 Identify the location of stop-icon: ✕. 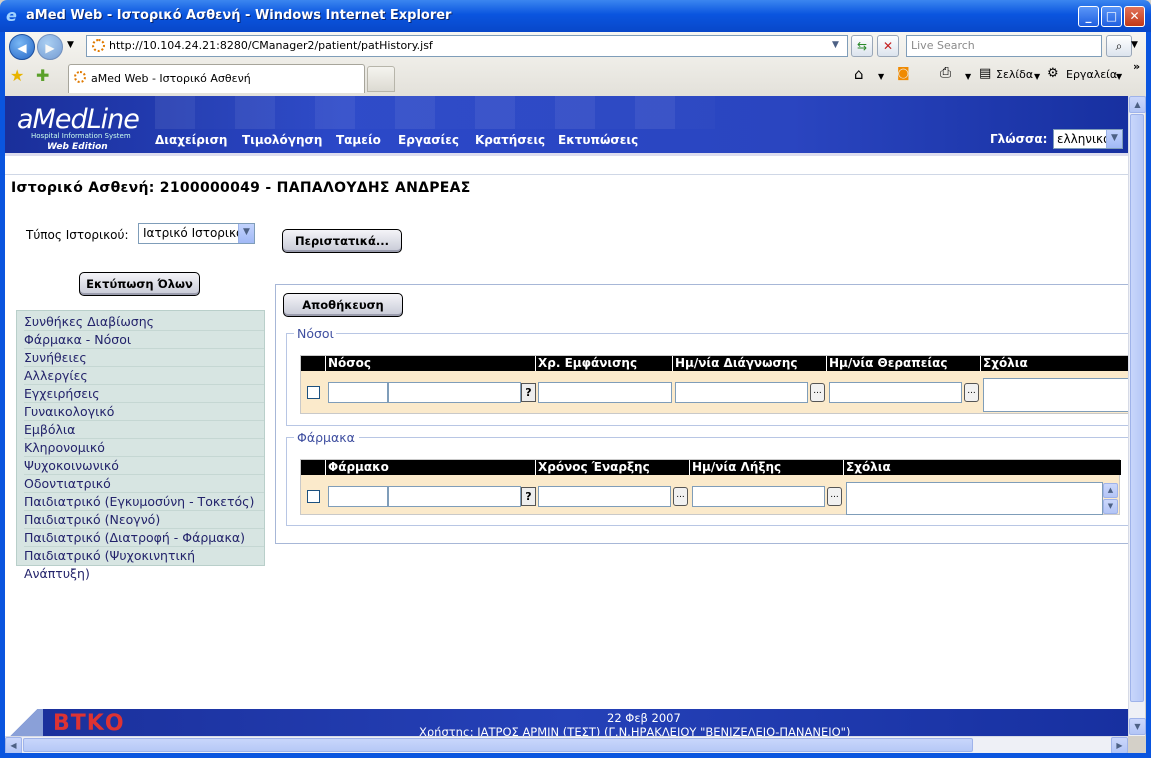
(888, 46).